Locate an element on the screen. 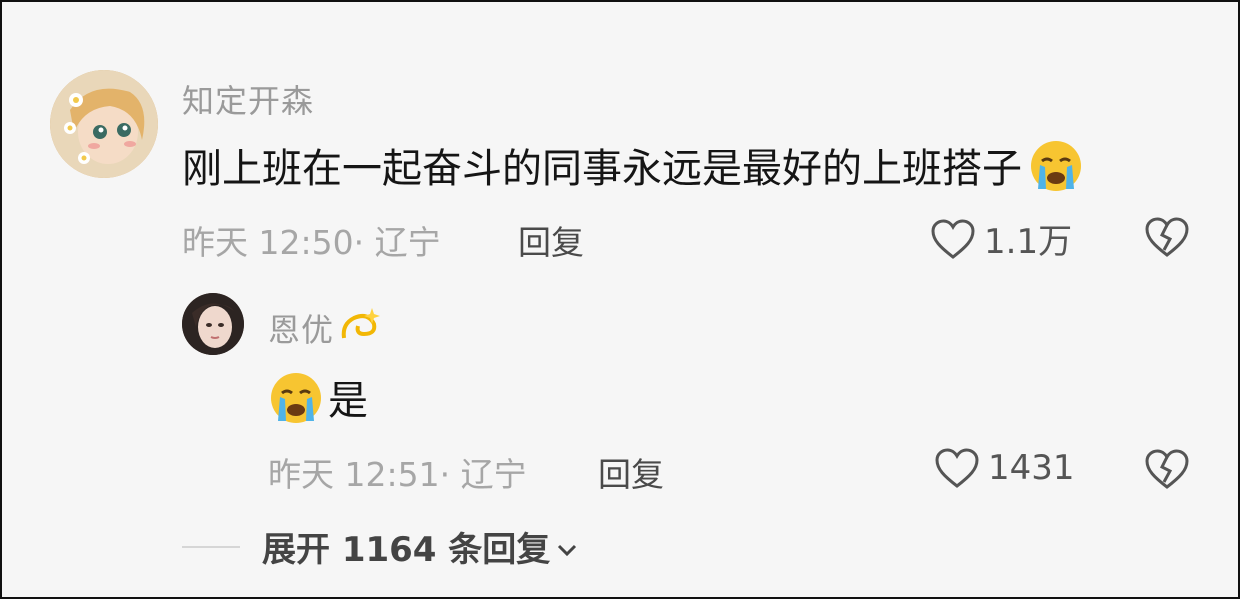  reply-like-count: 1431 is located at coordinates (1031, 468).